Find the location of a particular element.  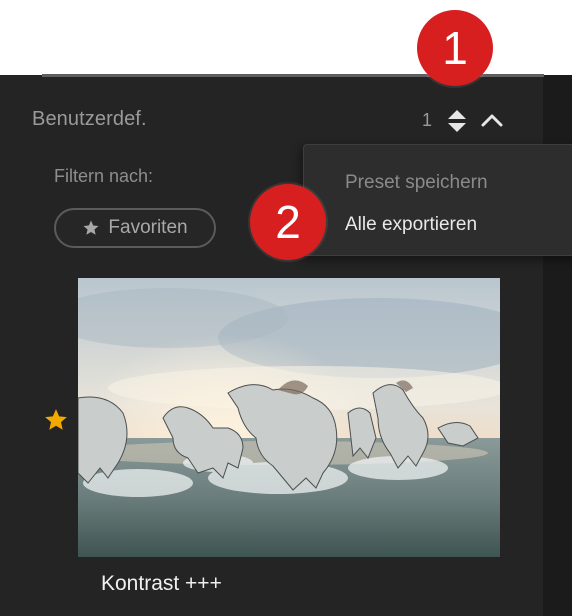

step-badge-2: 2 is located at coordinates (288, 222).